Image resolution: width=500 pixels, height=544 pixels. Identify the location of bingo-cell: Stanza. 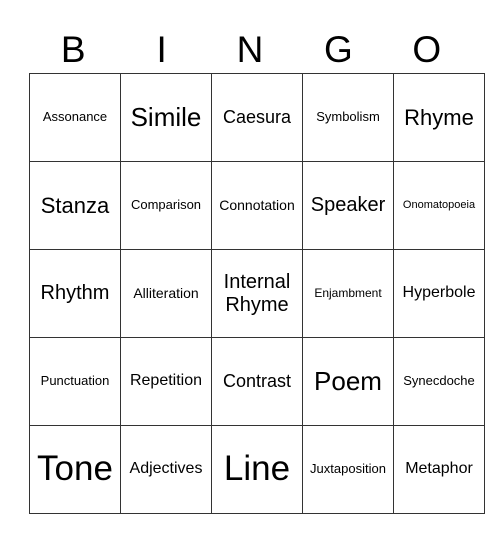
(75, 205).